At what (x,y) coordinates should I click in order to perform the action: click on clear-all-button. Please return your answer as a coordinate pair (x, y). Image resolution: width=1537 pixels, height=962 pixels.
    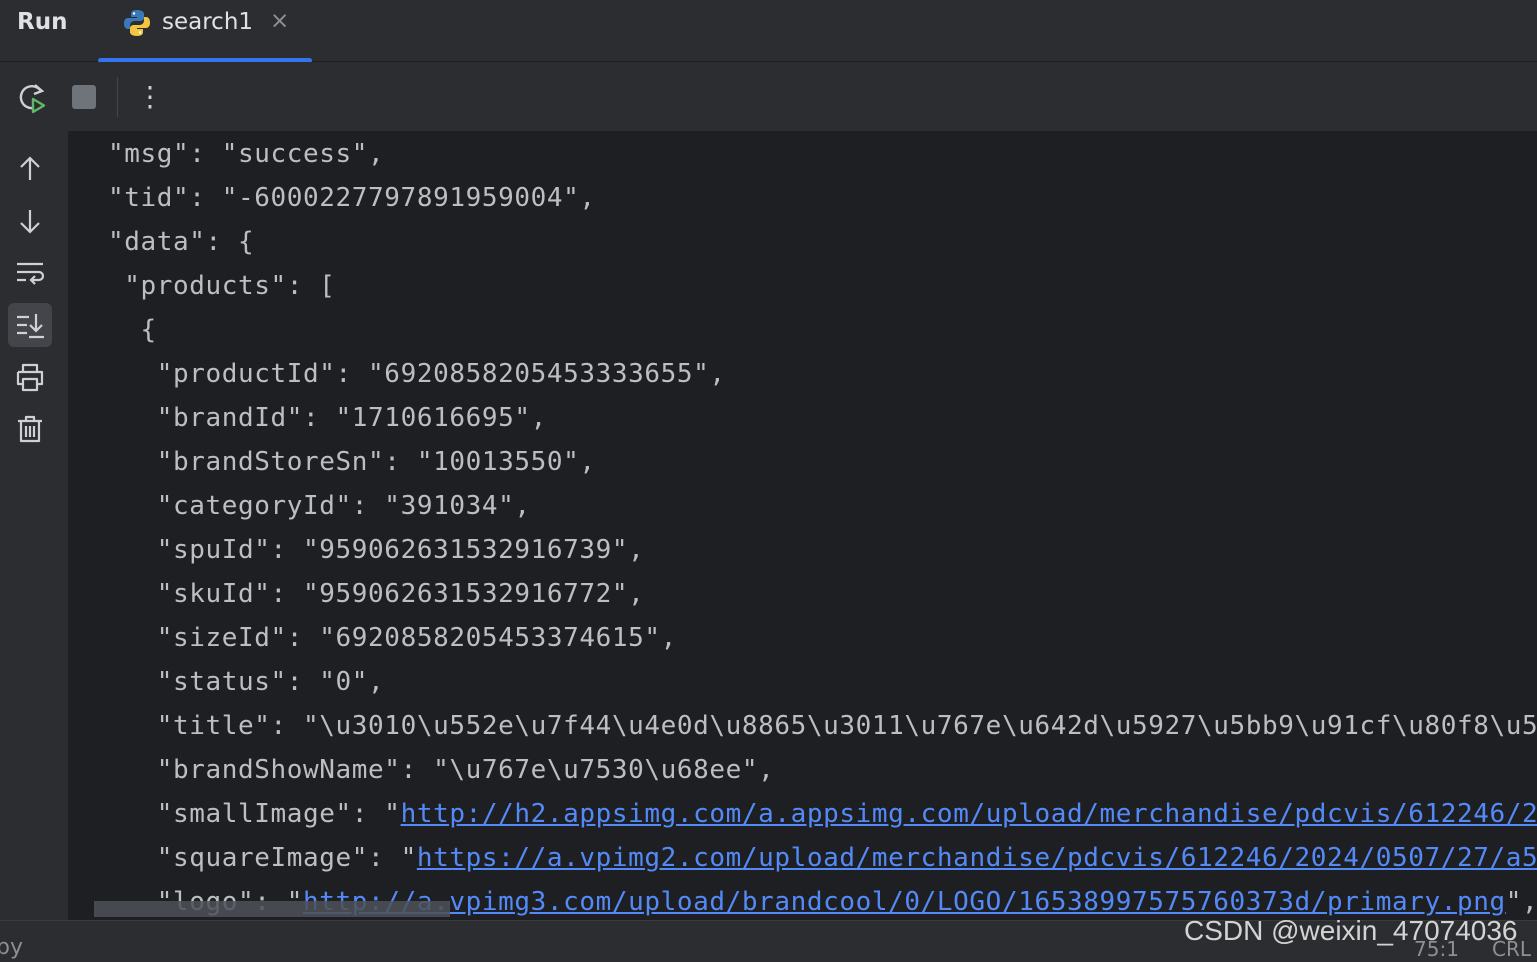
    Looking at the image, I should click on (30, 429).